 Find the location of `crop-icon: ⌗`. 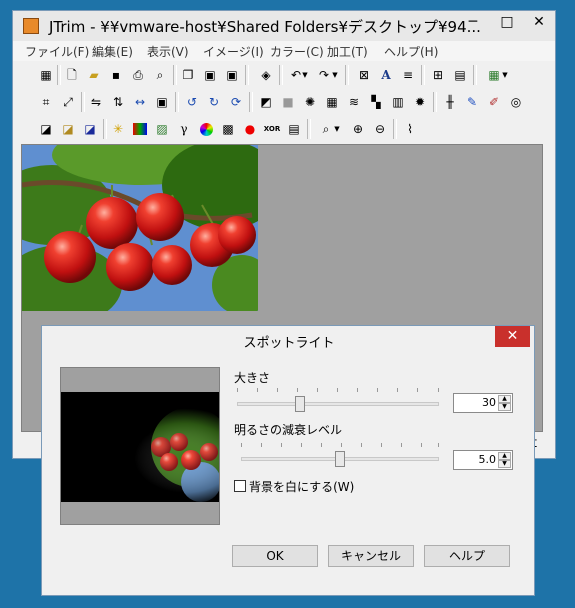

crop-icon: ⌗ is located at coordinates (46, 102).